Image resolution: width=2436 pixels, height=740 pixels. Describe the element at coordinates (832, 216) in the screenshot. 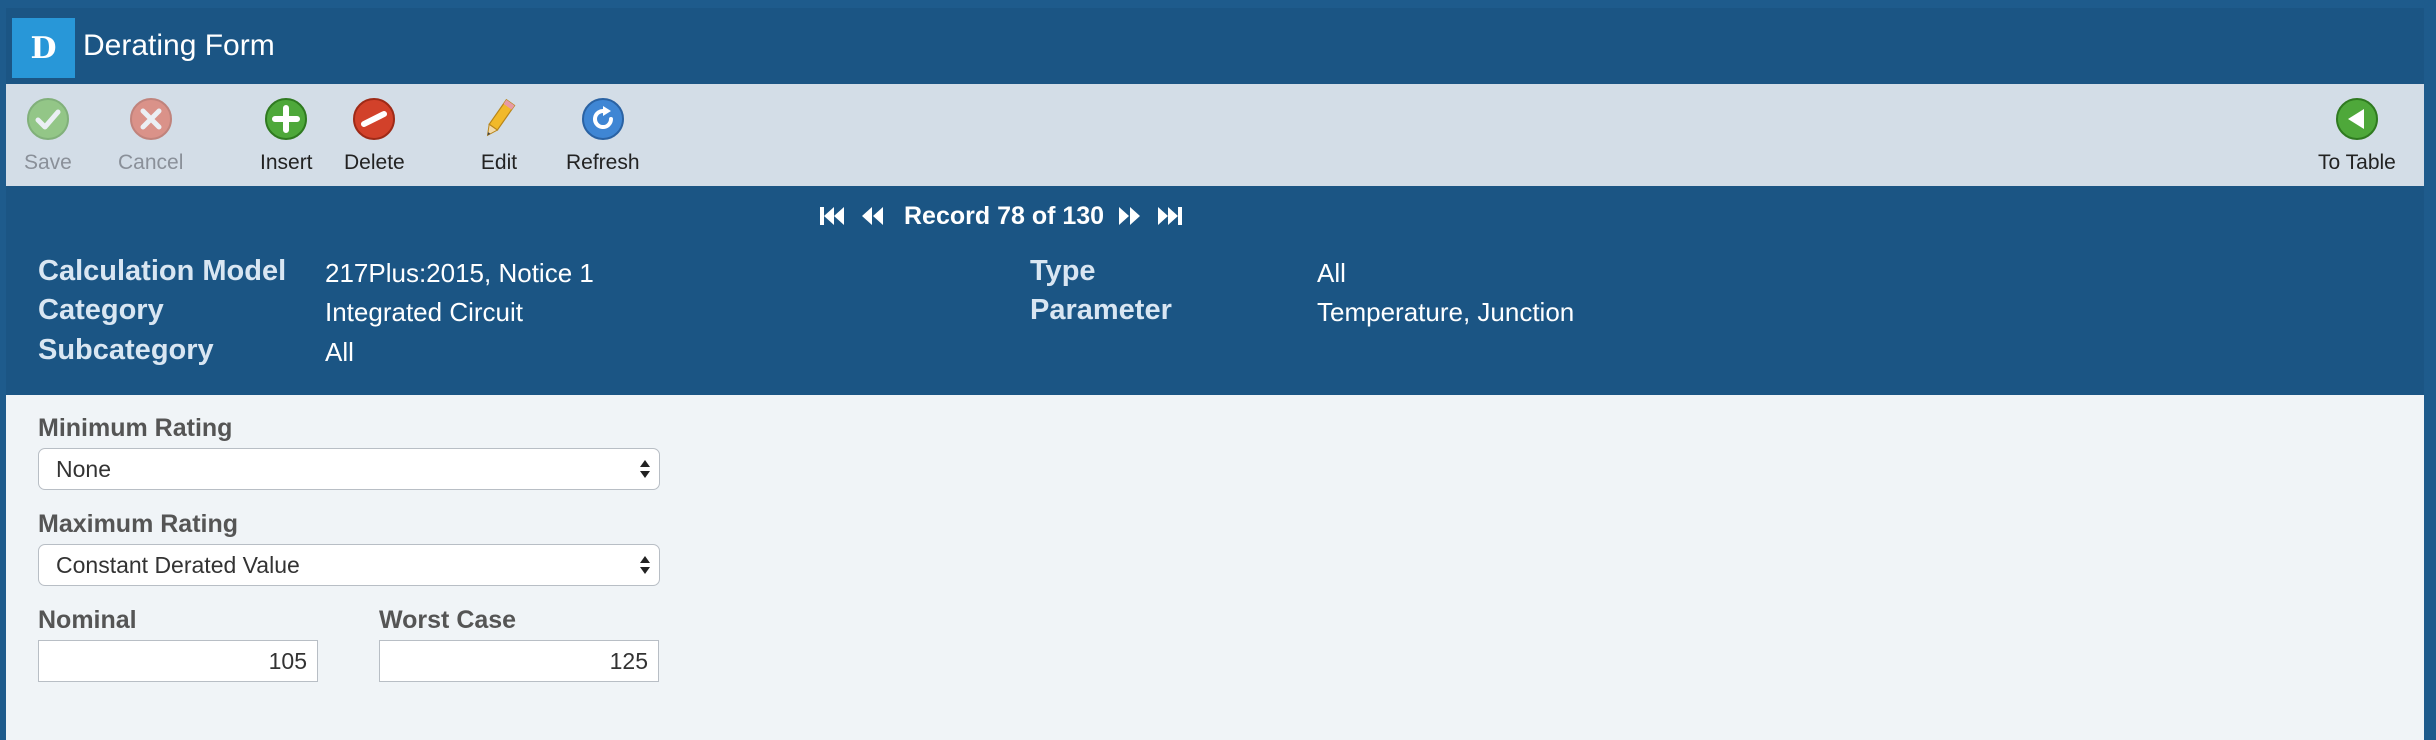

I see `first-record-icon` at that location.